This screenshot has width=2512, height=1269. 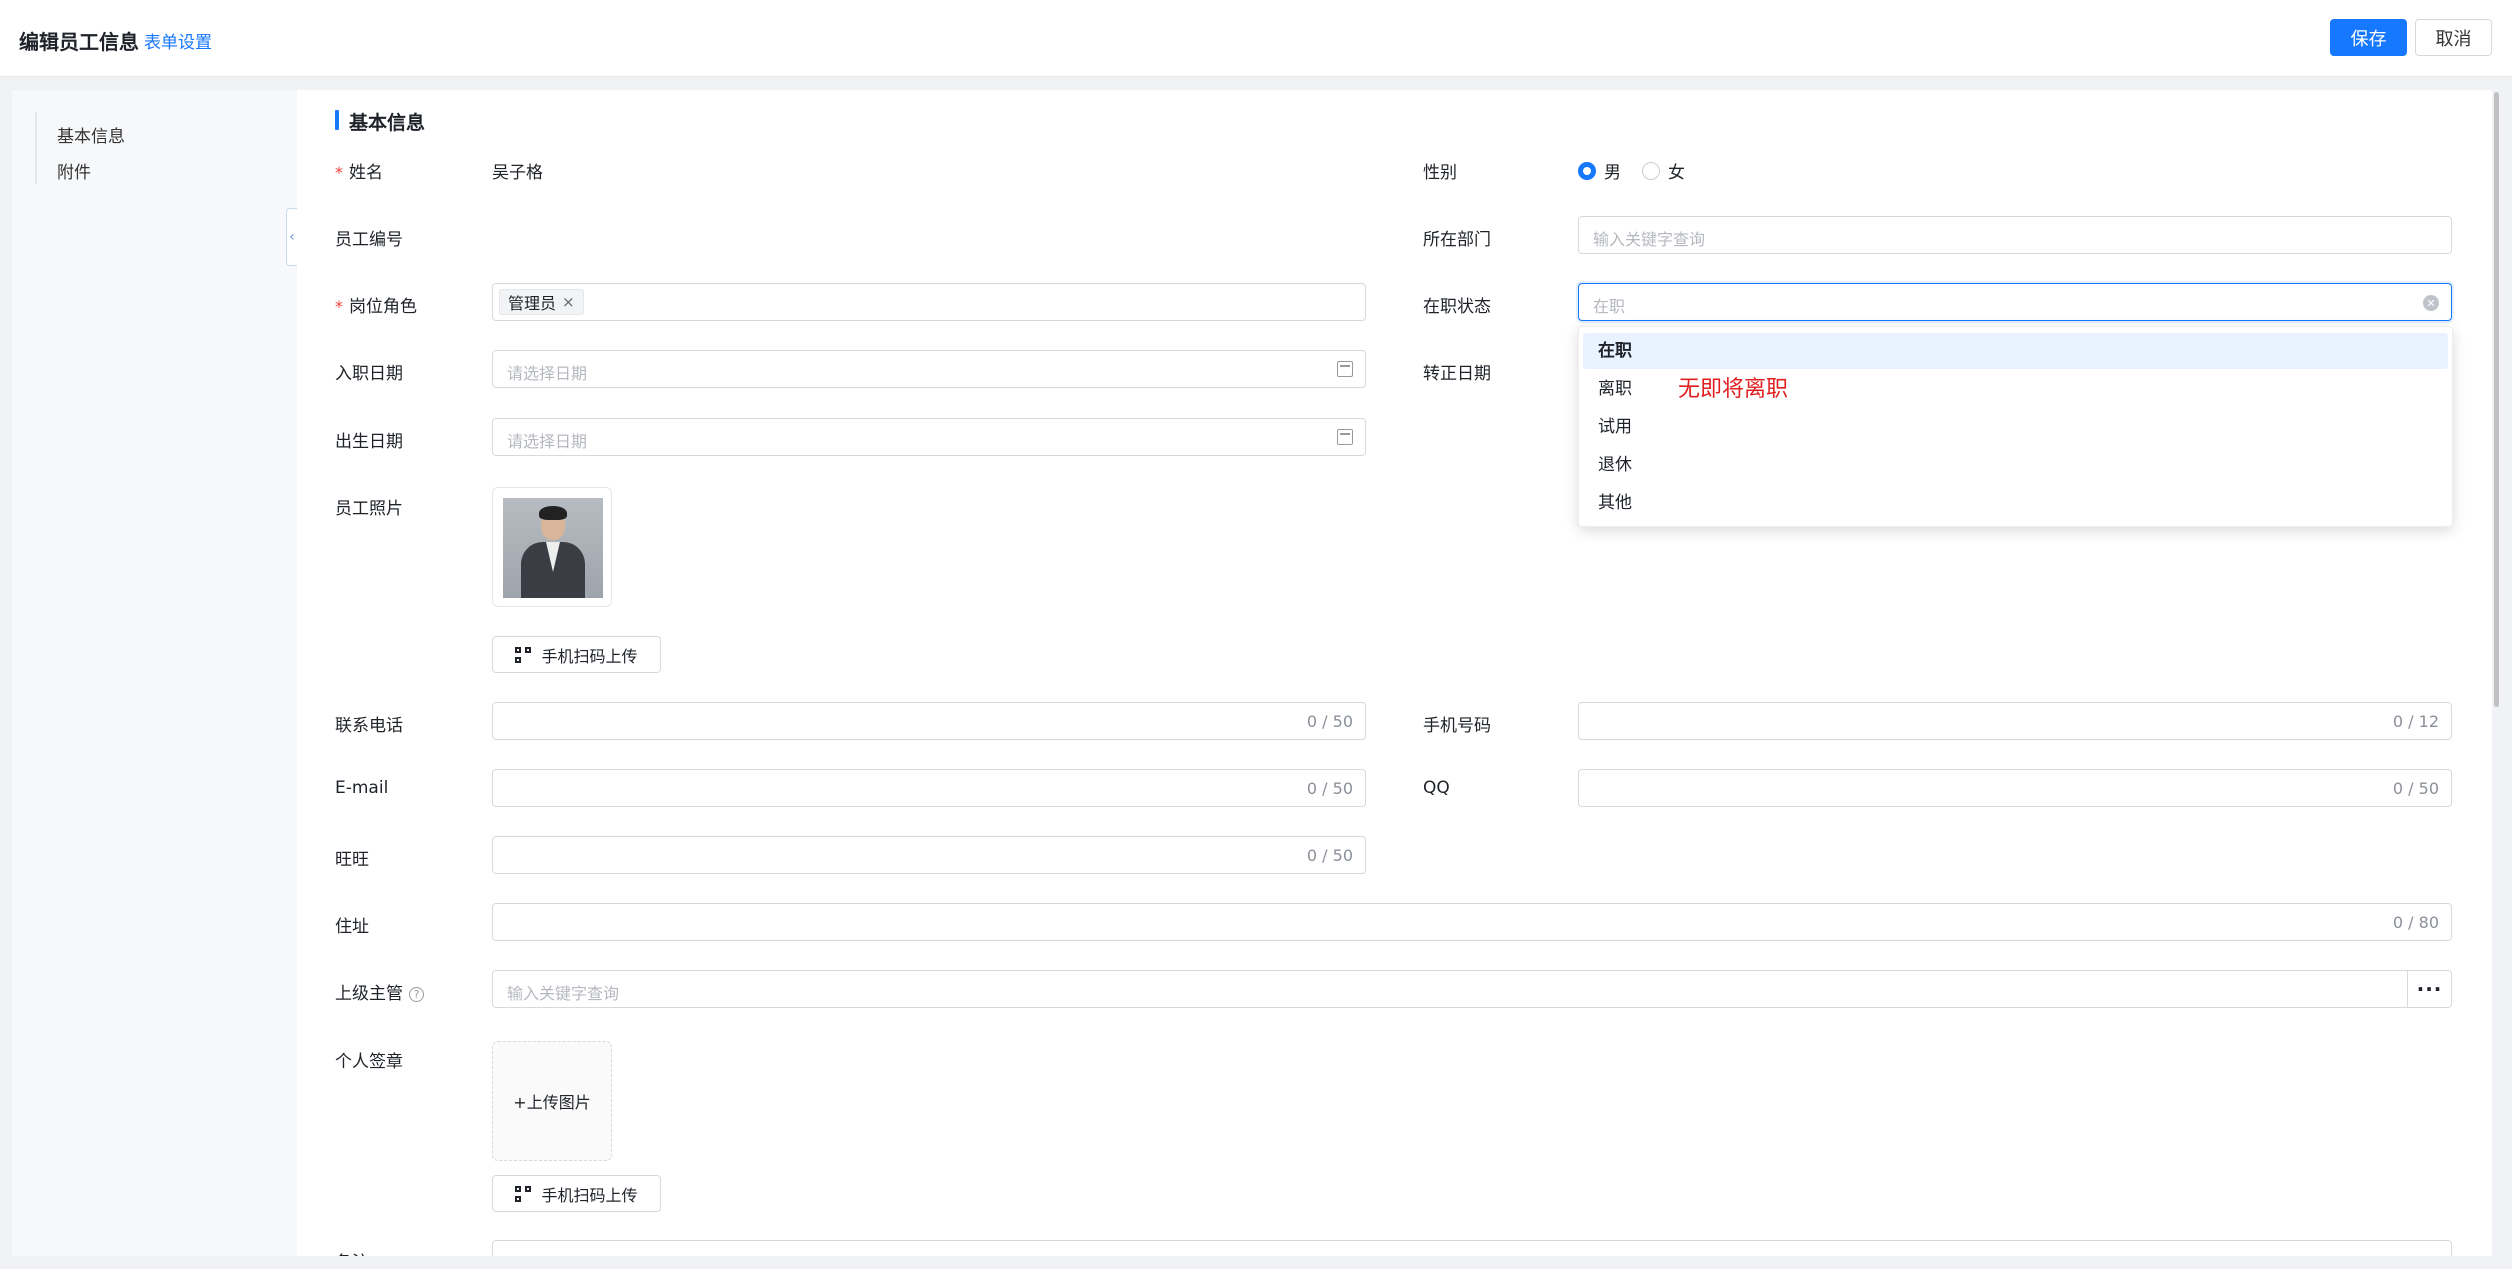 I want to click on name-label: * 姓名, so click(x=359, y=173).